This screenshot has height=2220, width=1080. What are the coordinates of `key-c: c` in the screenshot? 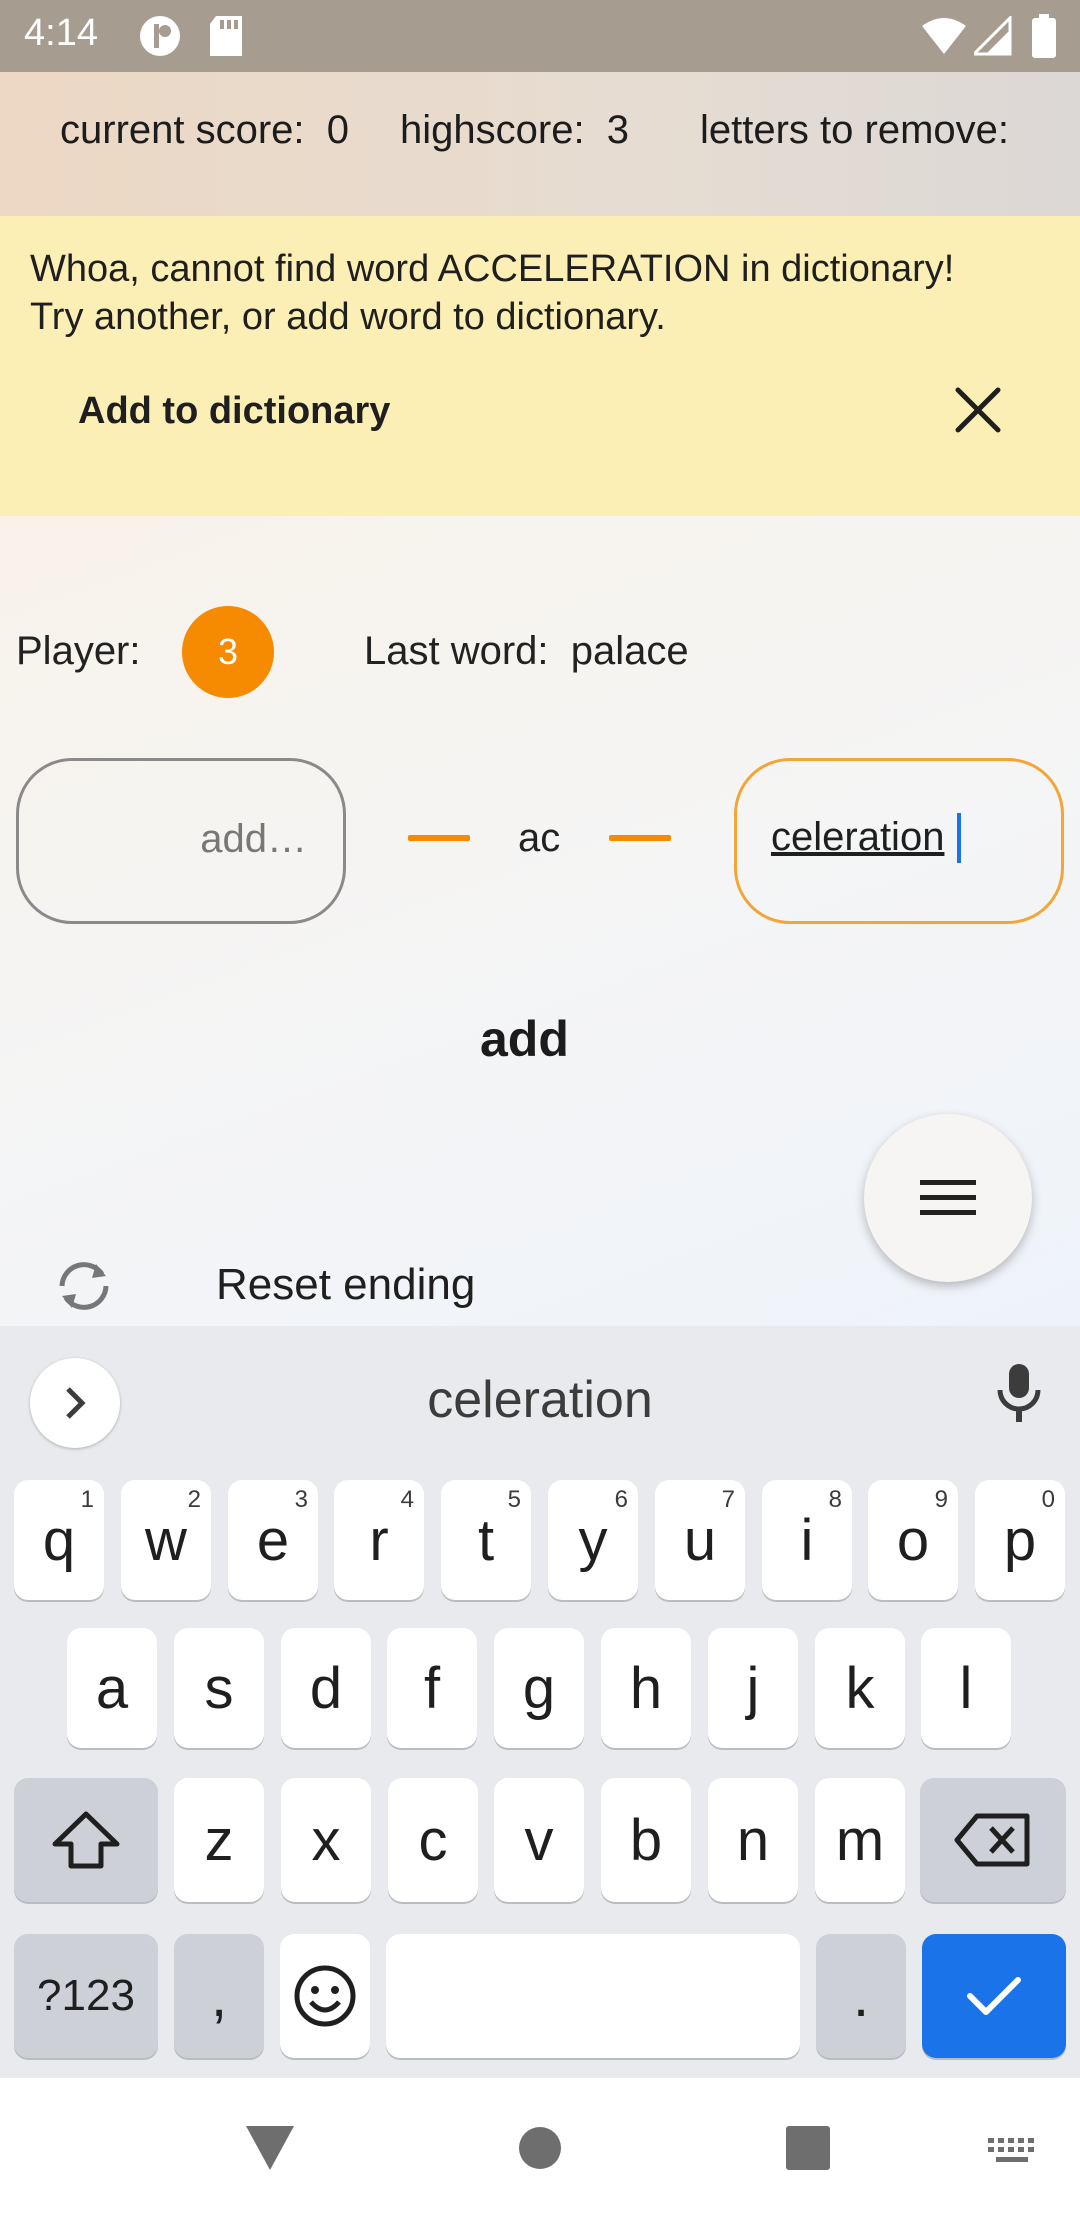 It's located at (433, 1840).